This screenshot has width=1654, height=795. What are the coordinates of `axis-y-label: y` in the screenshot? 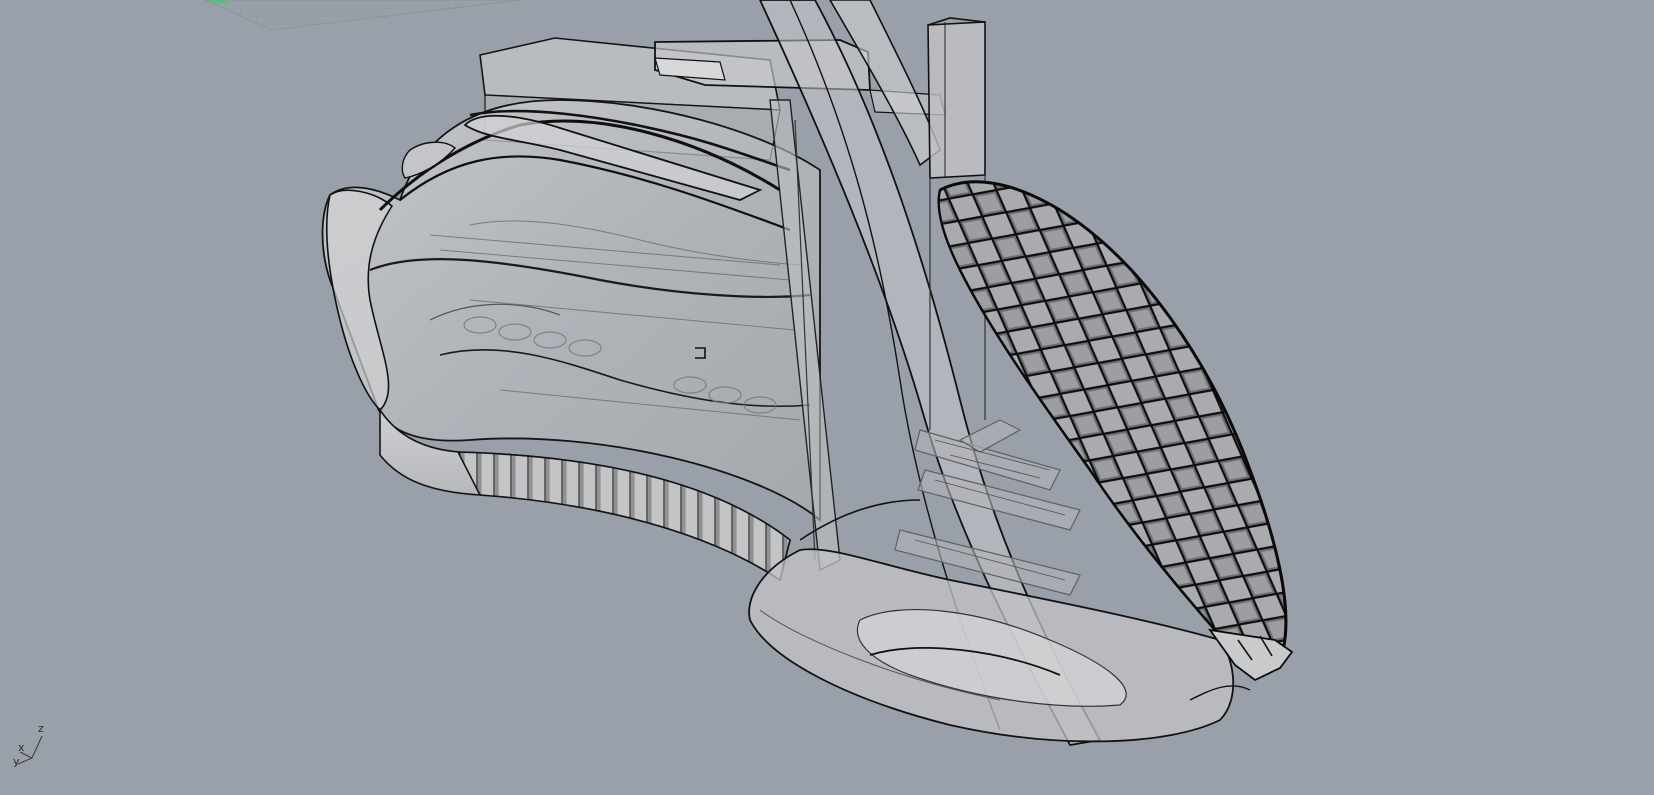 It's located at (16, 761).